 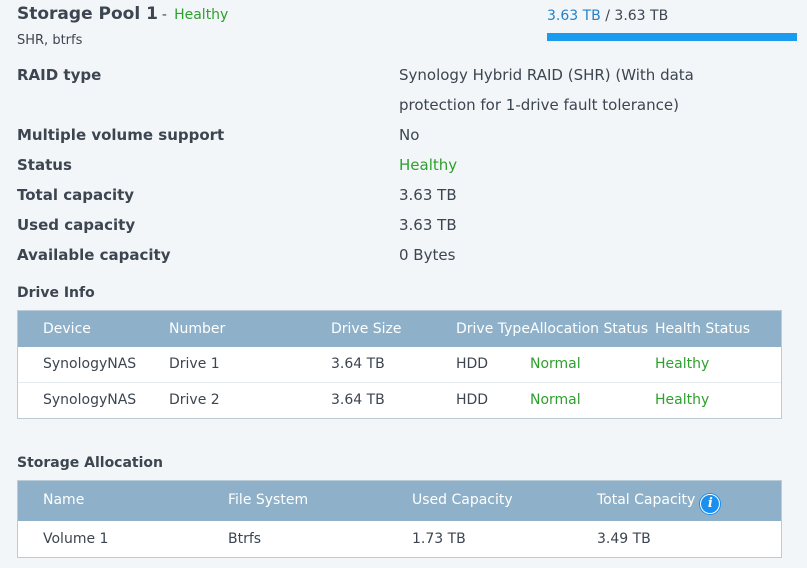 I want to click on col-device: Device, so click(x=67, y=329).